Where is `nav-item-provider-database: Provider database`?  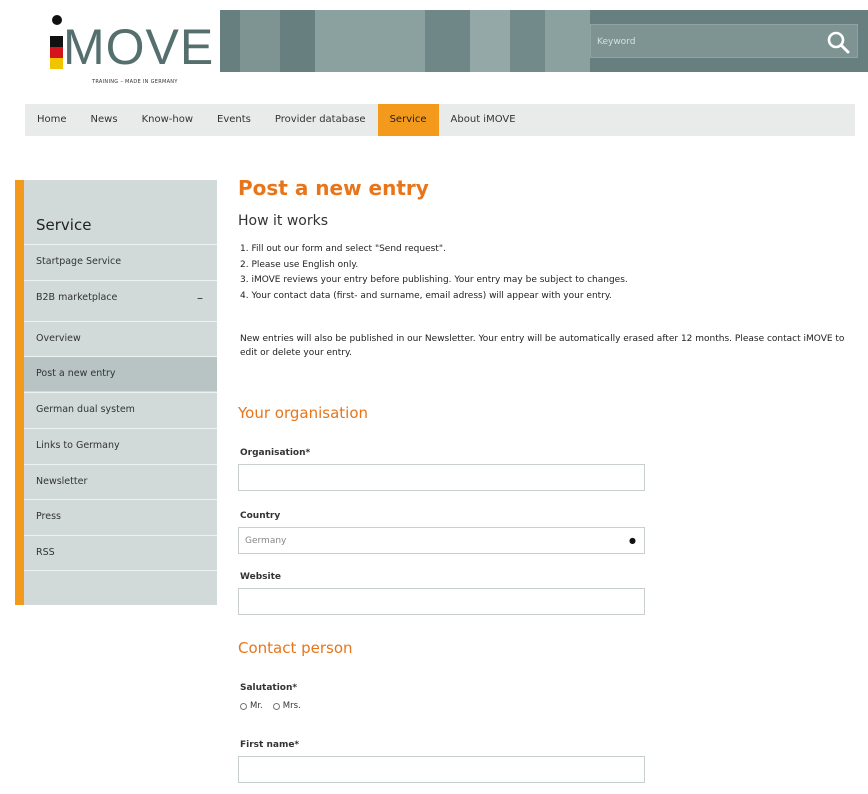
nav-item-provider-database: Provider database is located at coordinates (320, 120).